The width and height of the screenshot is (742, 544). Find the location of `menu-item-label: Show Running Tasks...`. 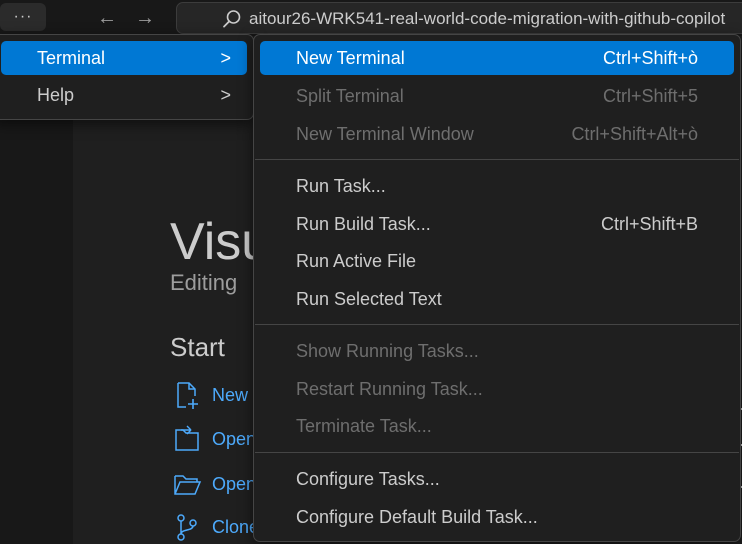

menu-item-label: Show Running Tasks... is located at coordinates (387, 351).